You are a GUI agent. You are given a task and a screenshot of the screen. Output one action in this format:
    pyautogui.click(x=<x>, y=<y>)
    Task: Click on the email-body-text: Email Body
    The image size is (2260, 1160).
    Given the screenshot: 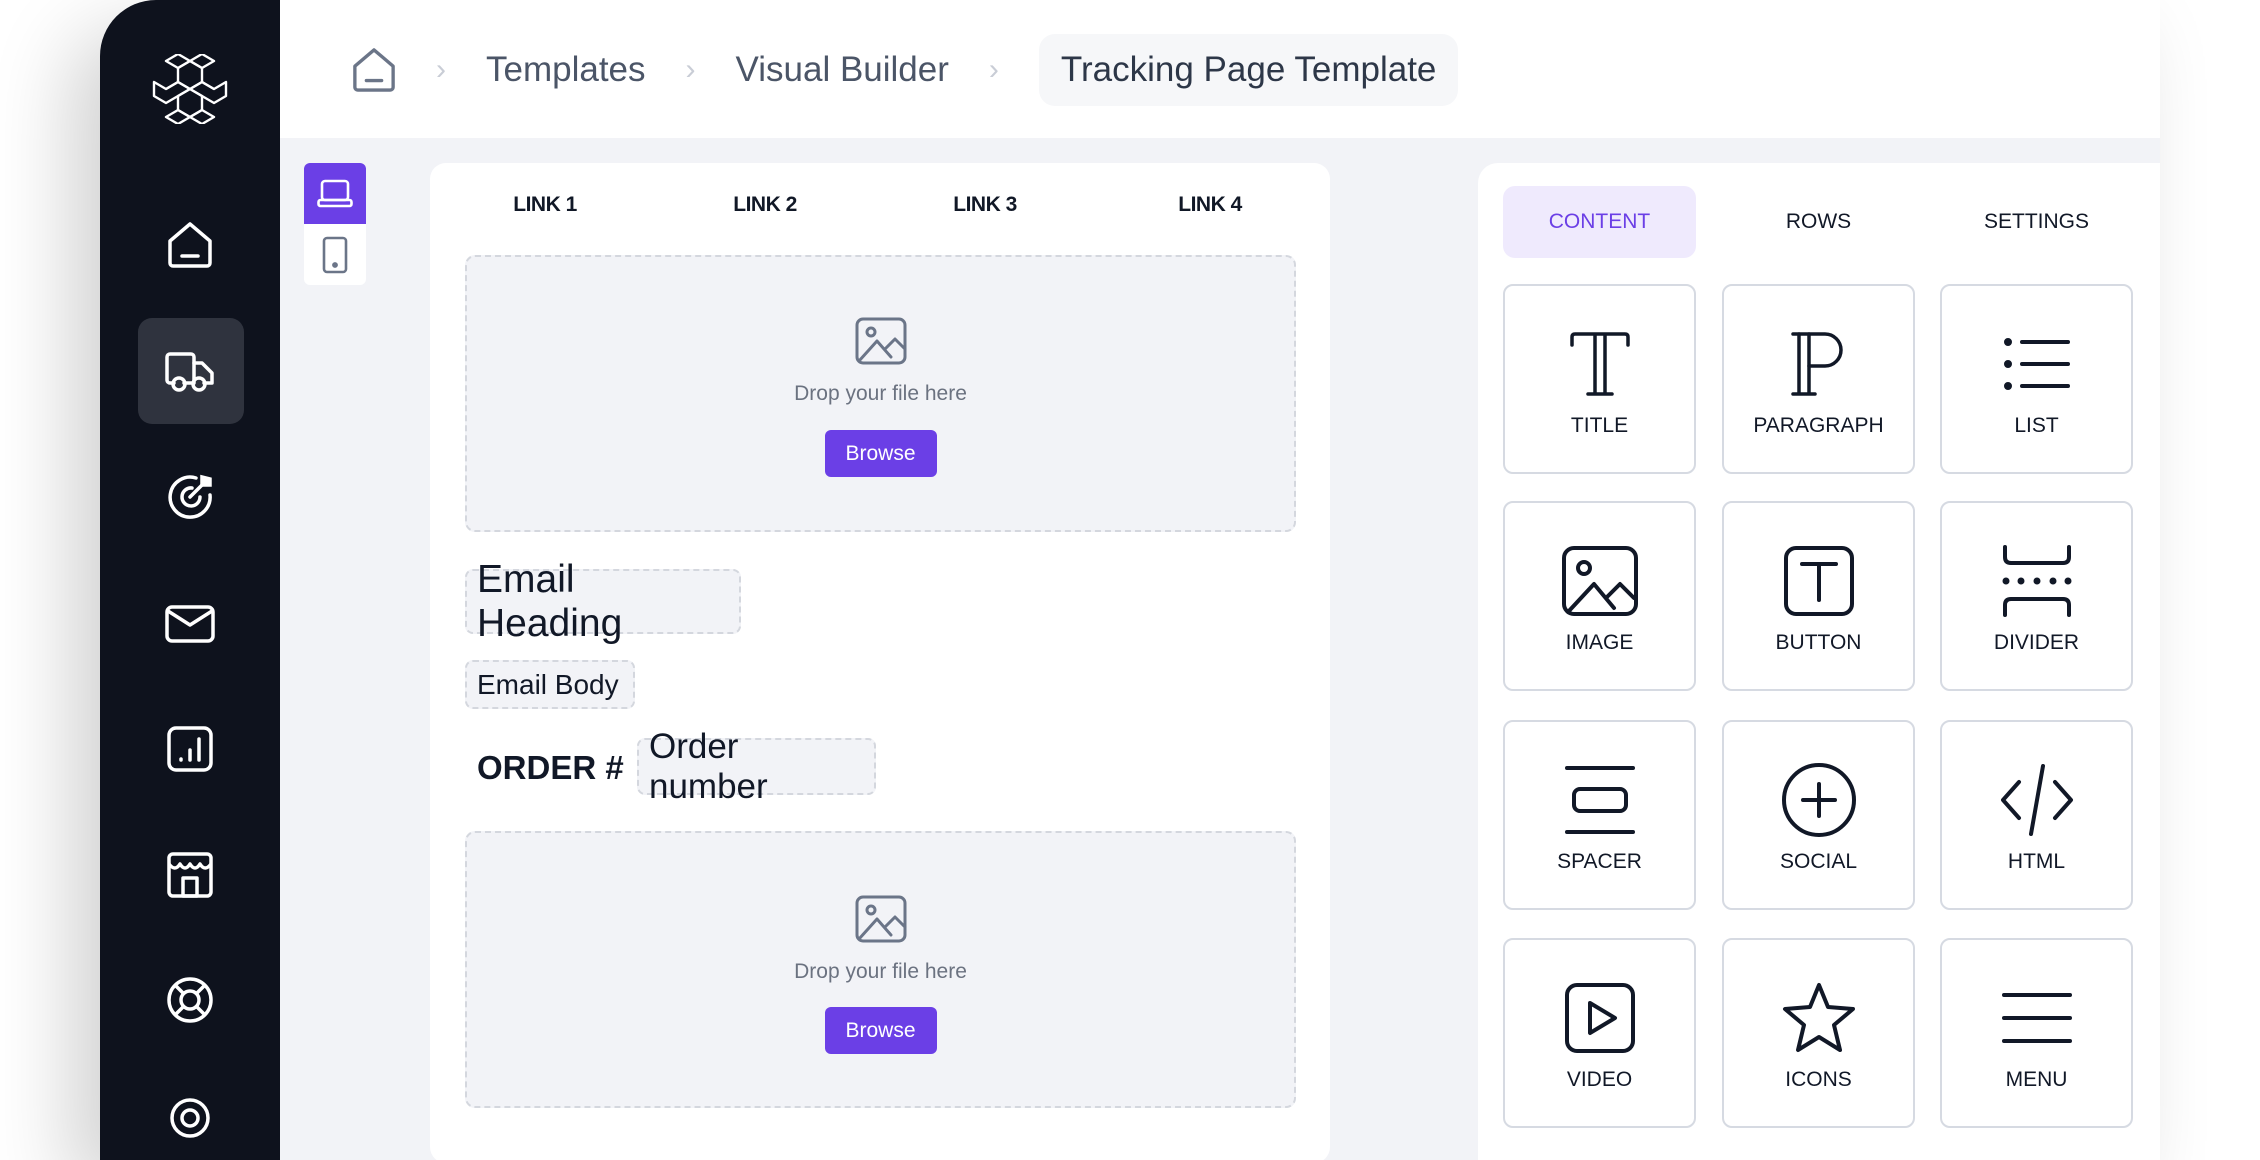 What is the action you would take?
    pyautogui.click(x=548, y=684)
    